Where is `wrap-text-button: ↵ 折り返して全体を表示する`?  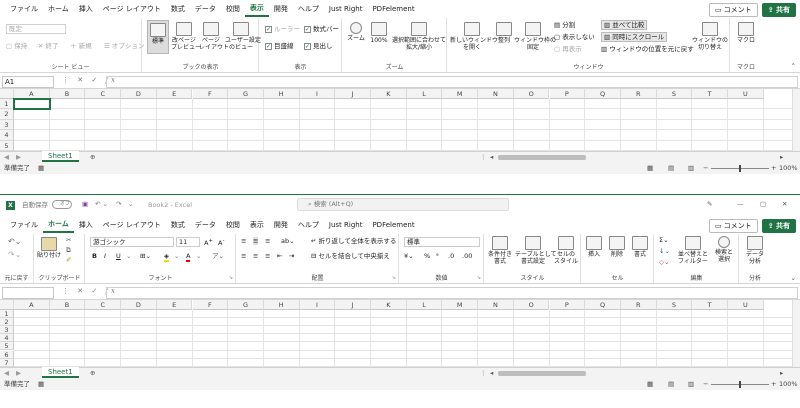
wrap-text-button: ↵ 折り返して全体を表示する is located at coordinates (353, 241).